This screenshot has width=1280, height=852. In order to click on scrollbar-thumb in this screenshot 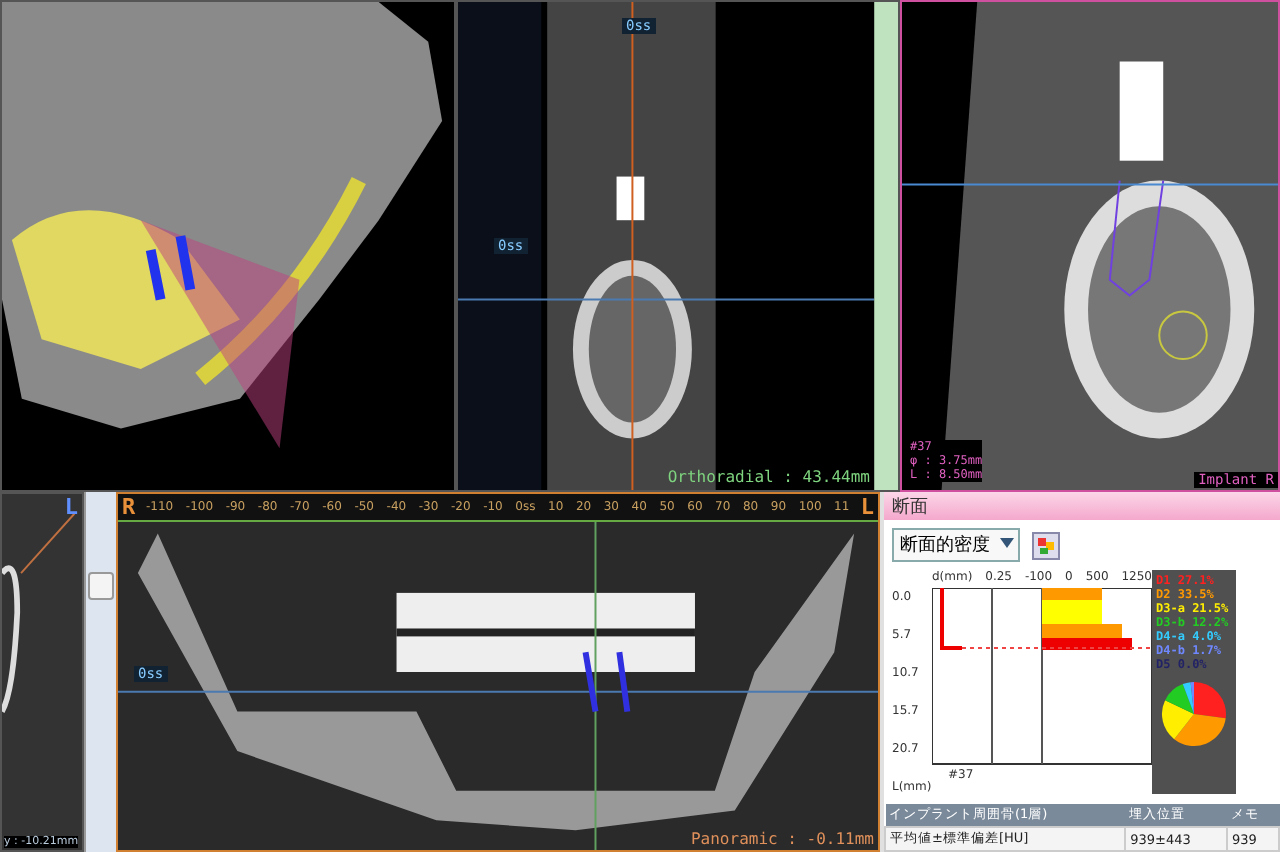, I will do `click(101, 586)`.